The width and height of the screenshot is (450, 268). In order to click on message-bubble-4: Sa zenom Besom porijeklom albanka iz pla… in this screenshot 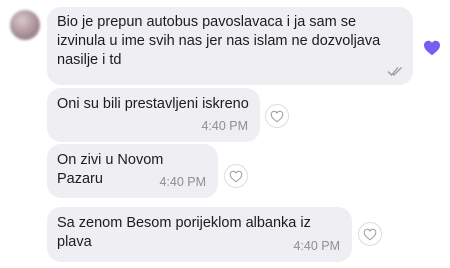, I will do `click(199, 234)`.